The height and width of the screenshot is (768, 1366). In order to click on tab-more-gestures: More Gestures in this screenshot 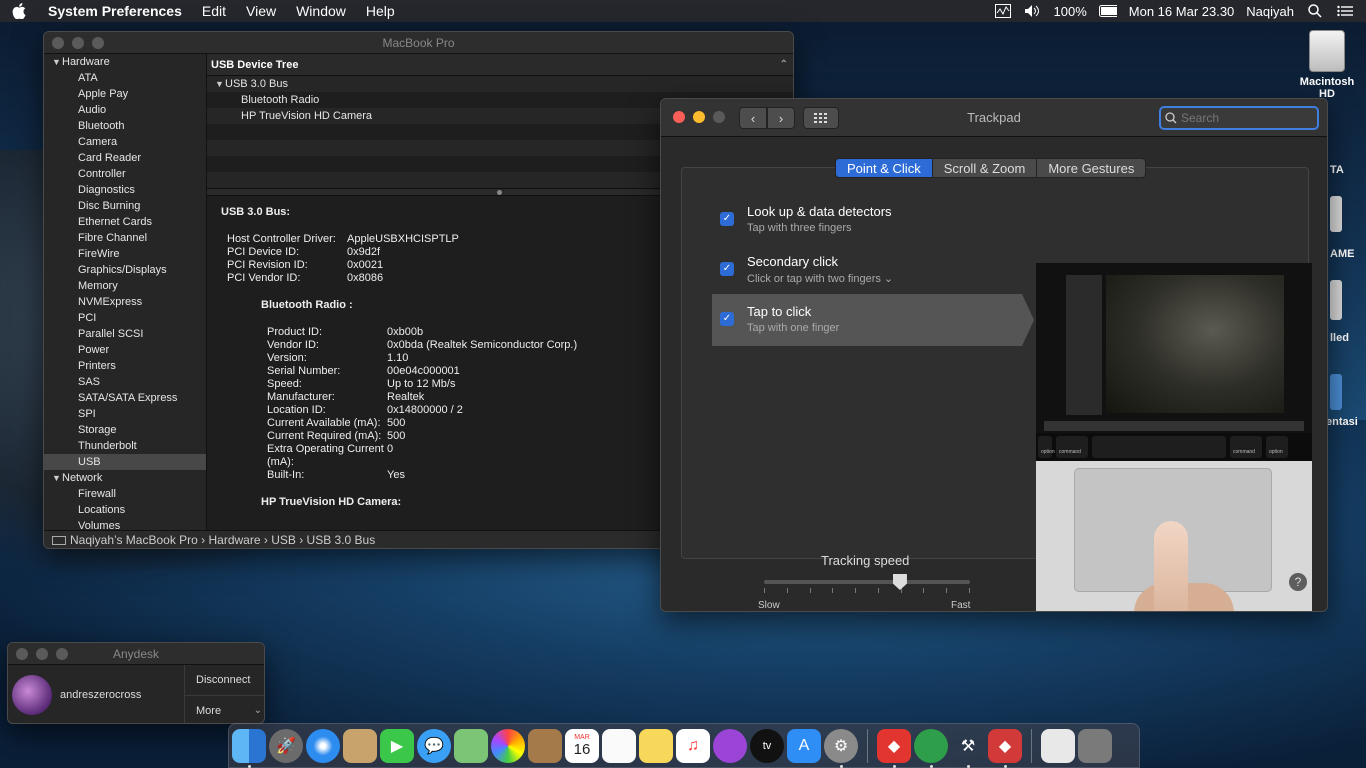, I will do `click(1092, 168)`.